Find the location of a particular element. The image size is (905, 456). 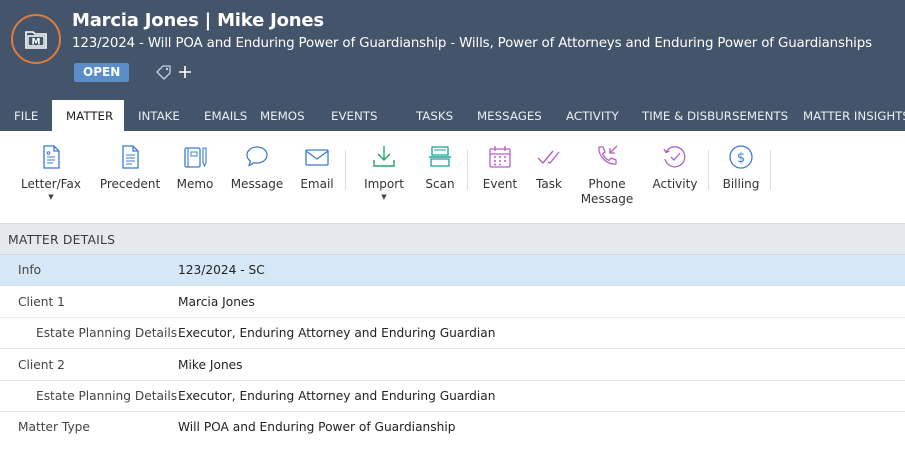

phone-incoming-icon is located at coordinates (608, 155).